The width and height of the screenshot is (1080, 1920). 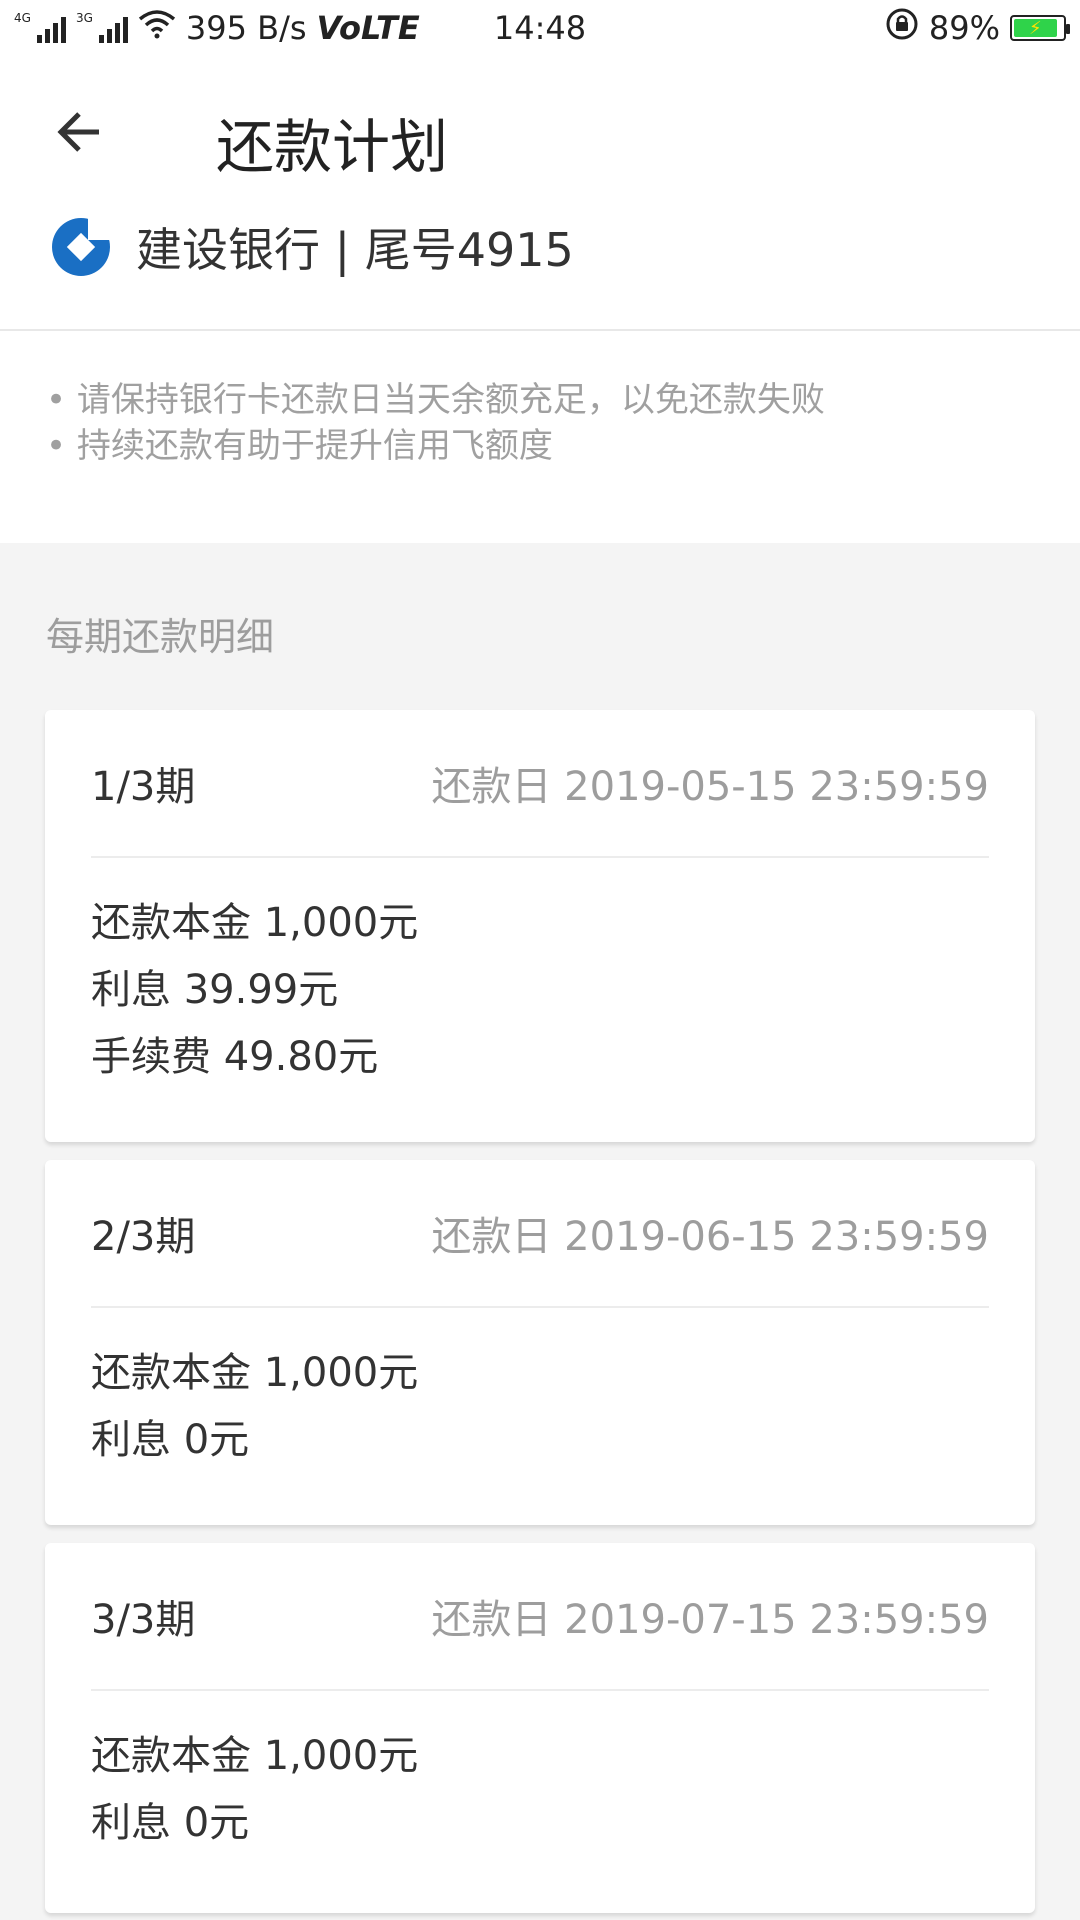 What do you see at coordinates (143, 787) in the screenshot?
I see `period-label: 1/3期` at bounding box center [143, 787].